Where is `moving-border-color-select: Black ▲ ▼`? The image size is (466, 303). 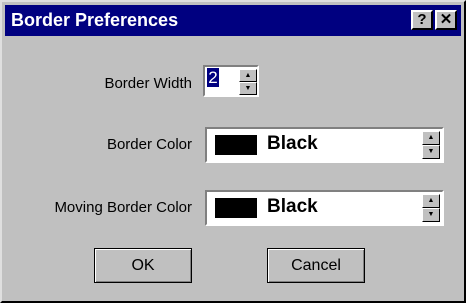 moving-border-color-select: Black ▲ ▼ is located at coordinates (324, 208).